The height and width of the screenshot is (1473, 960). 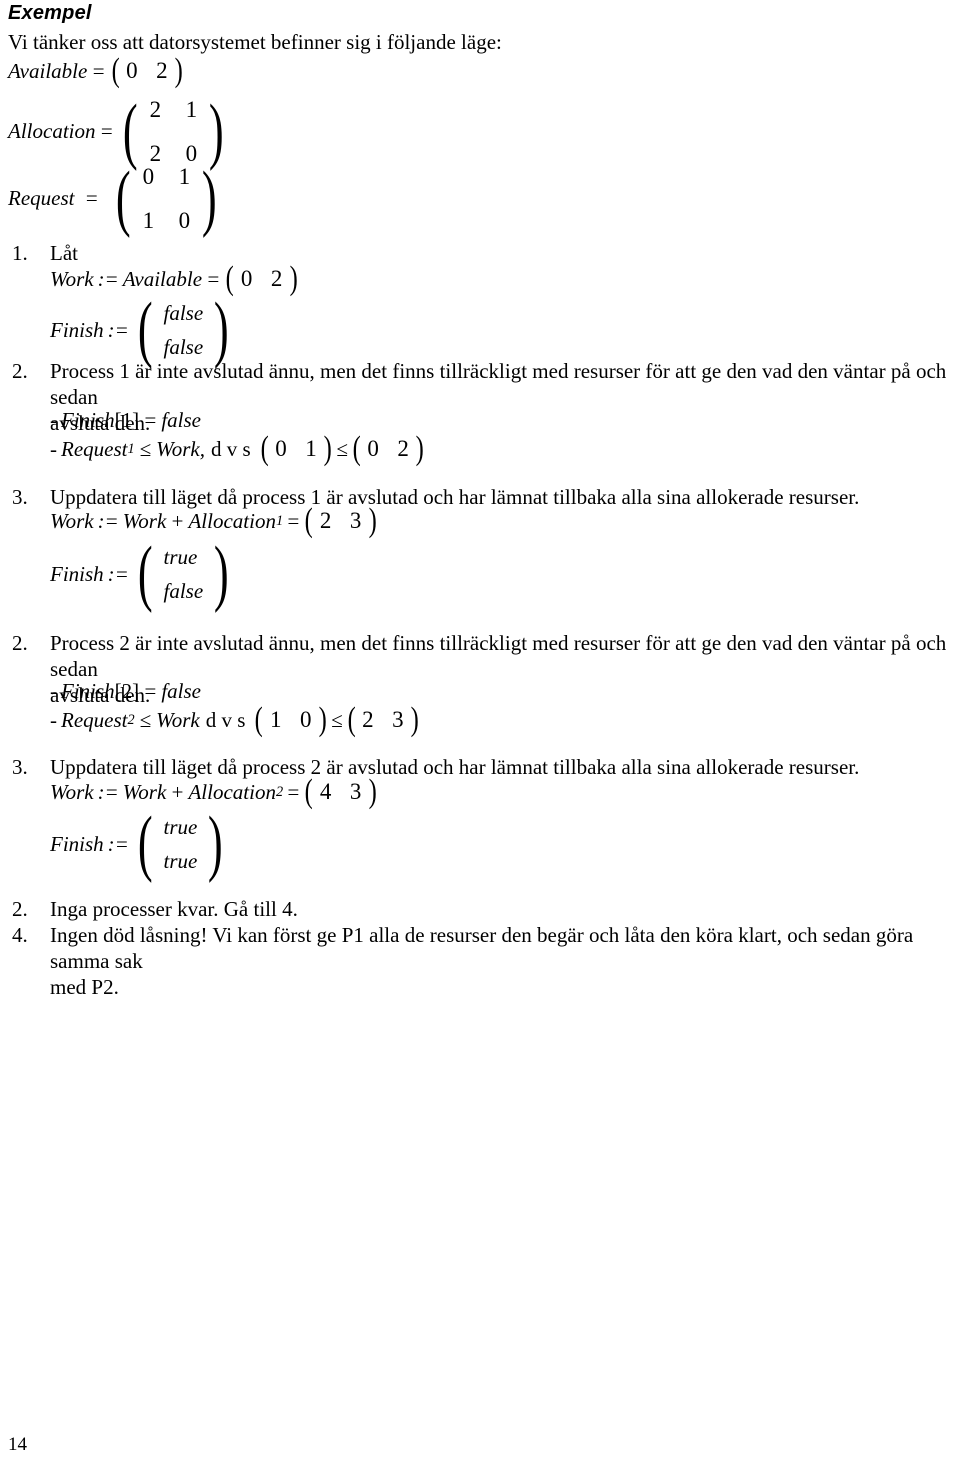 What do you see at coordinates (127, 420) in the screenshot?
I see `finish-index: [1]` at bounding box center [127, 420].